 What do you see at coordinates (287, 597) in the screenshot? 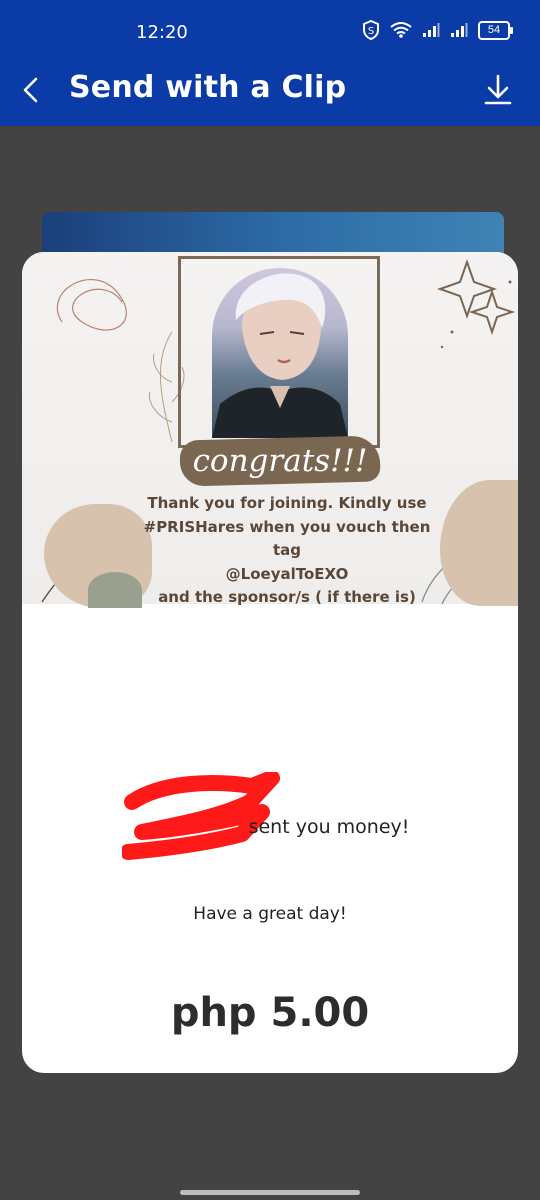
I see `clip-line: and the sponsor/s ( if there is)` at bounding box center [287, 597].